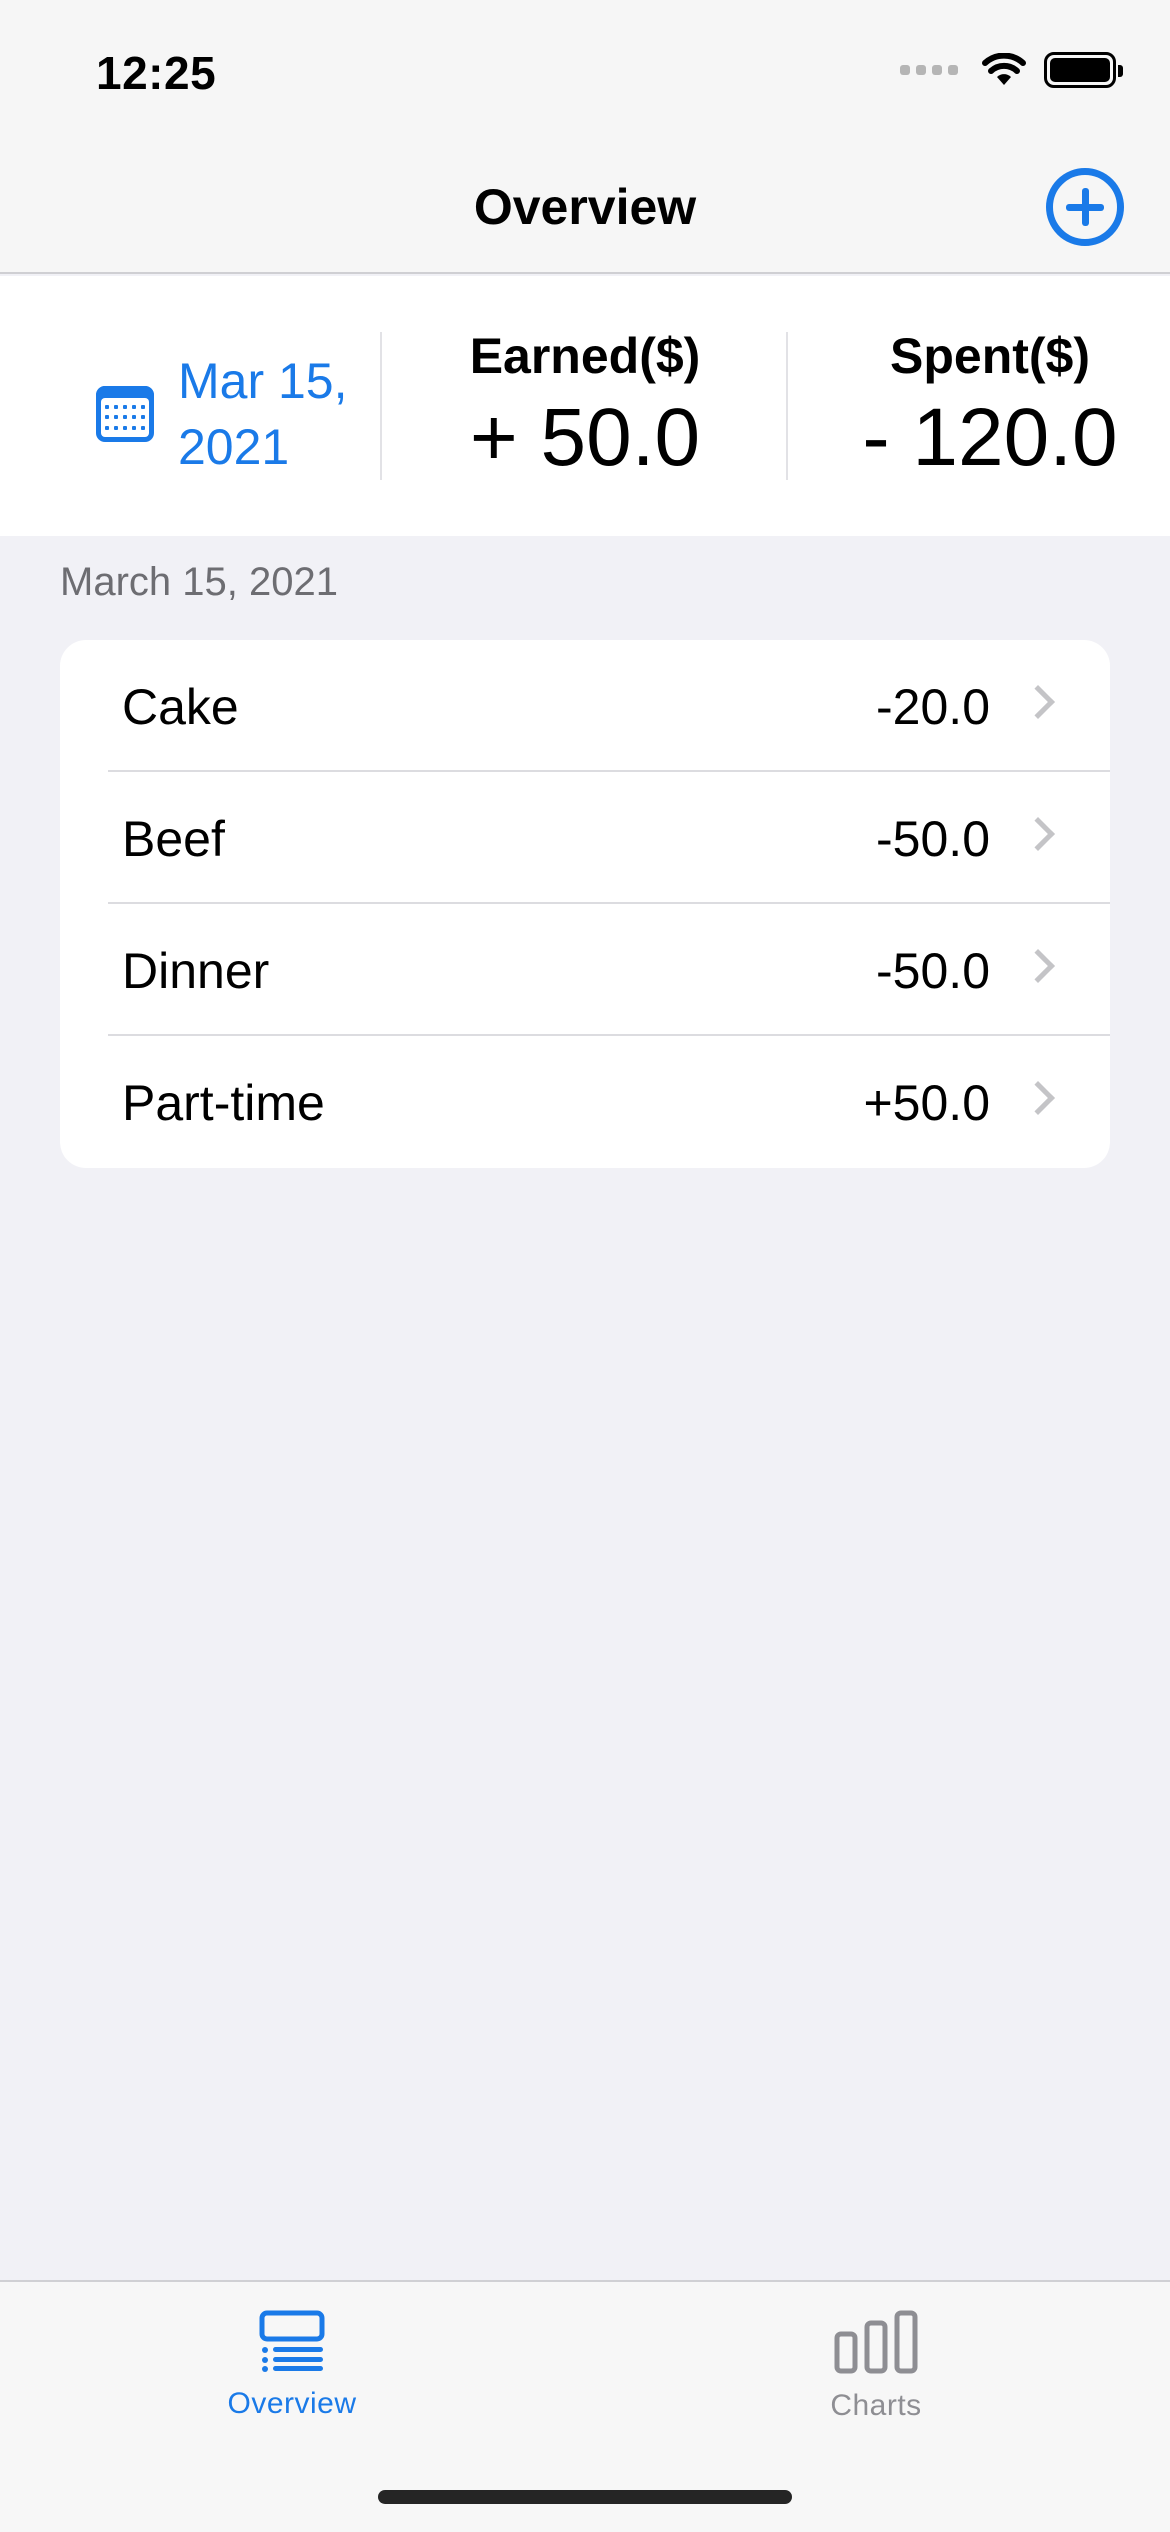  What do you see at coordinates (929, 70) in the screenshot?
I see `cellular-signal-icon` at bounding box center [929, 70].